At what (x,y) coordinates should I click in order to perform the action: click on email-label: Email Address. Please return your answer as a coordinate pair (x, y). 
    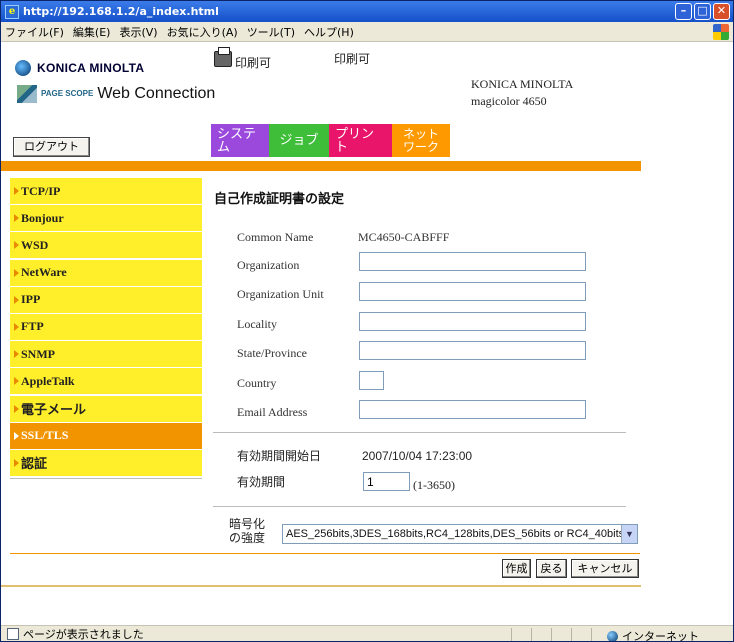
    Looking at the image, I should click on (272, 412).